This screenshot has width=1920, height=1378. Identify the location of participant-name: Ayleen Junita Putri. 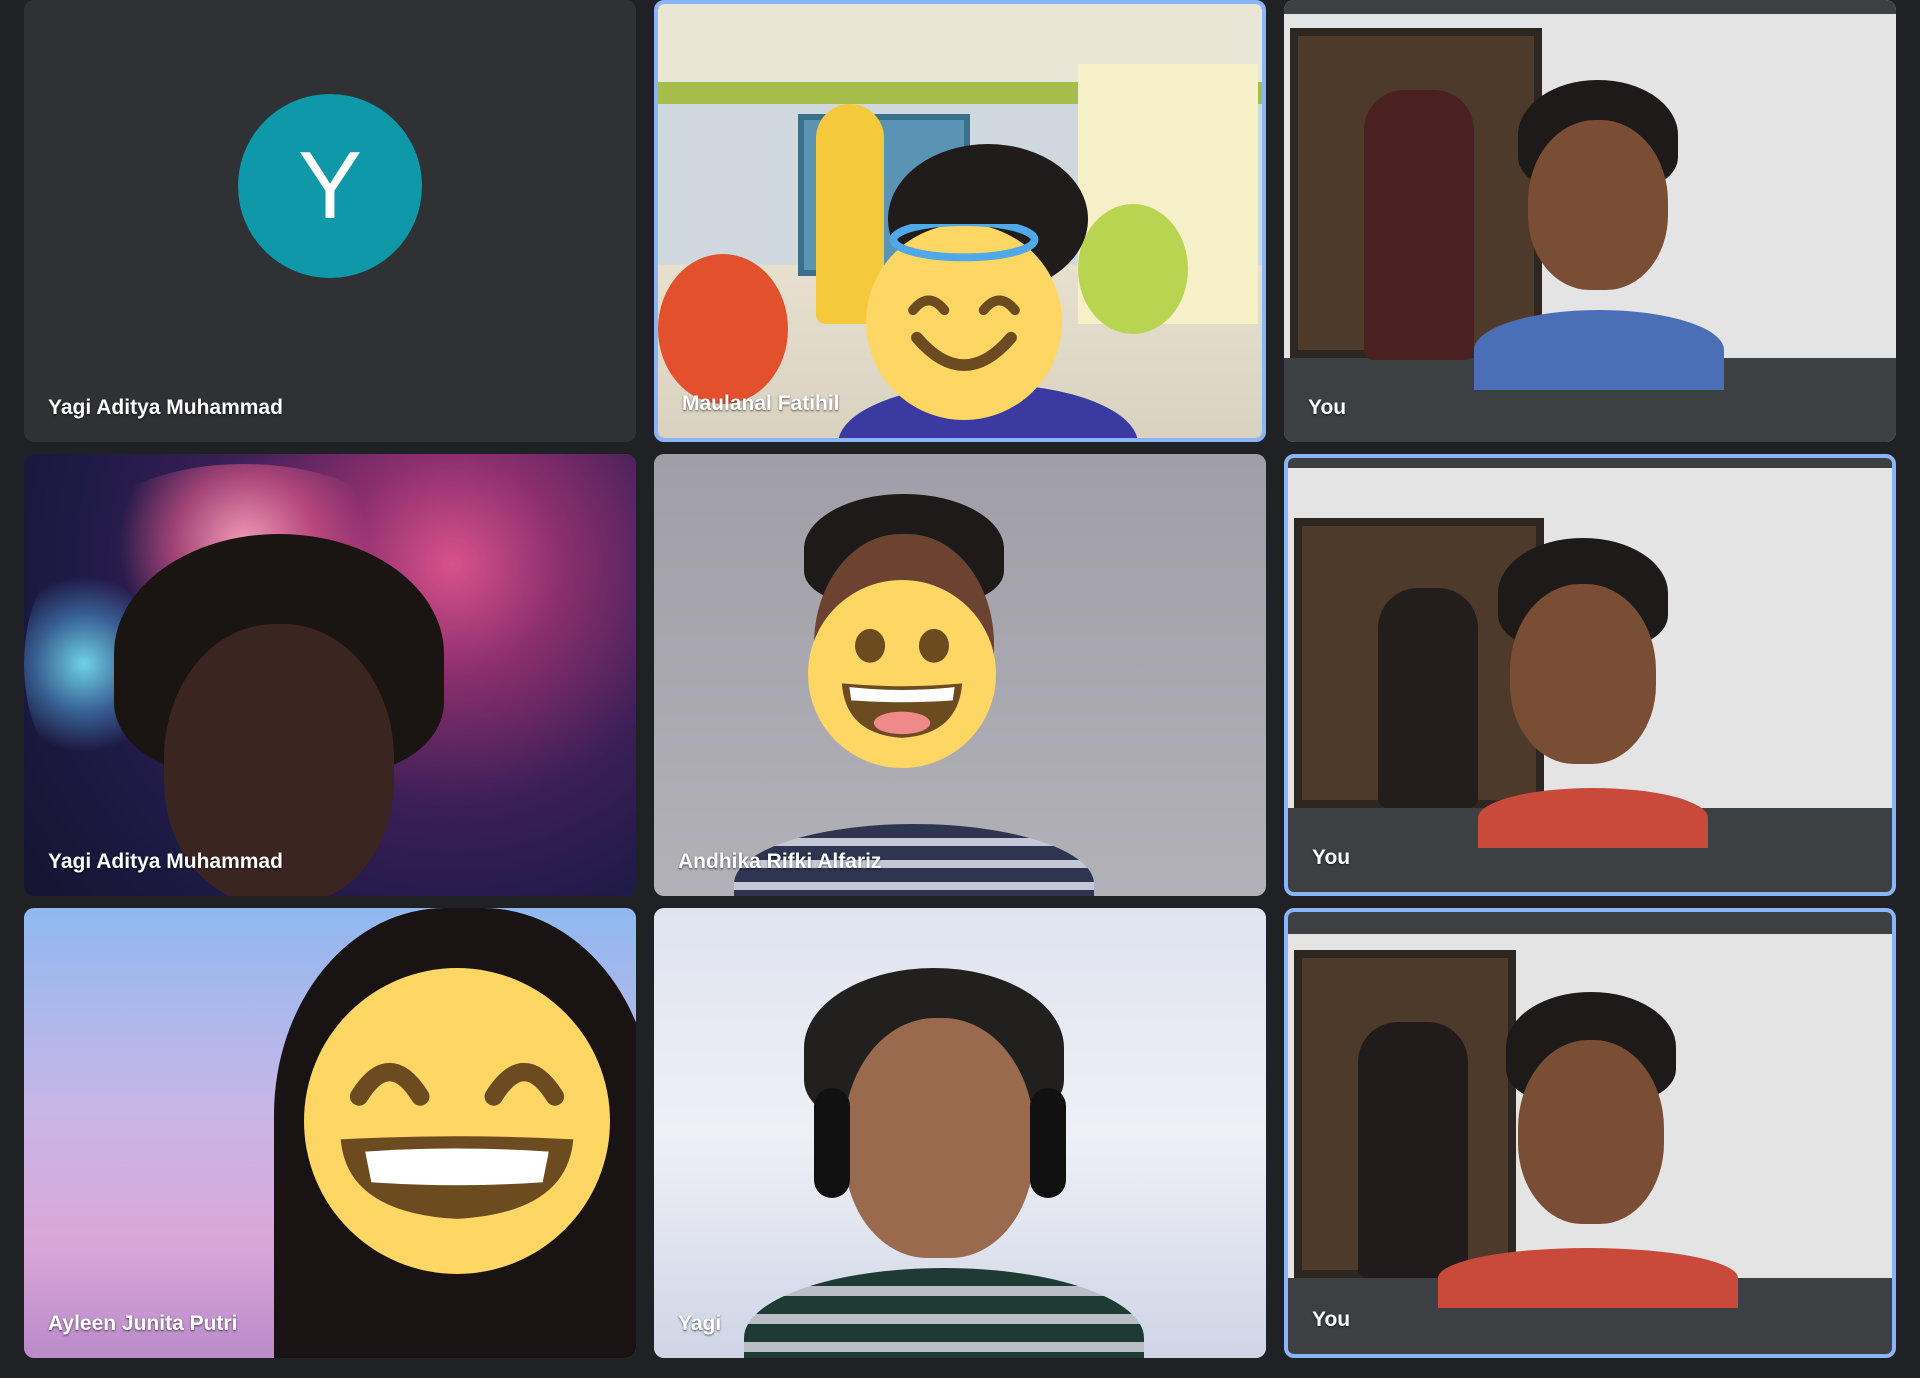
(143, 1323).